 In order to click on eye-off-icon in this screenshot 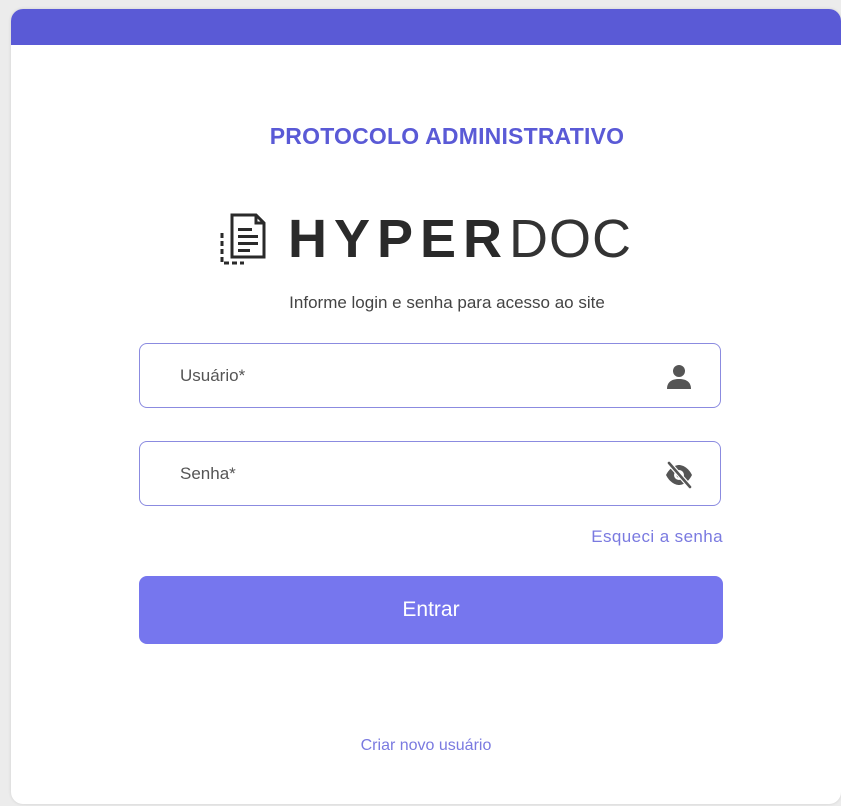, I will do `click(679, 475)`.